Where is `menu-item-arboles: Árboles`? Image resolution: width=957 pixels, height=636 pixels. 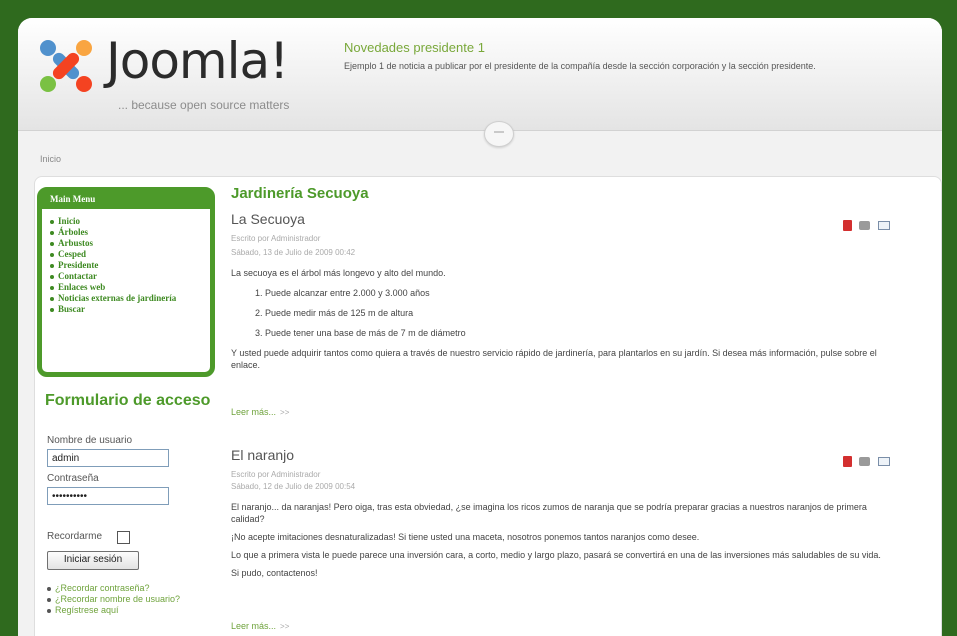
menu-item-arboles: Árboles is located at coordinates (129, 232).